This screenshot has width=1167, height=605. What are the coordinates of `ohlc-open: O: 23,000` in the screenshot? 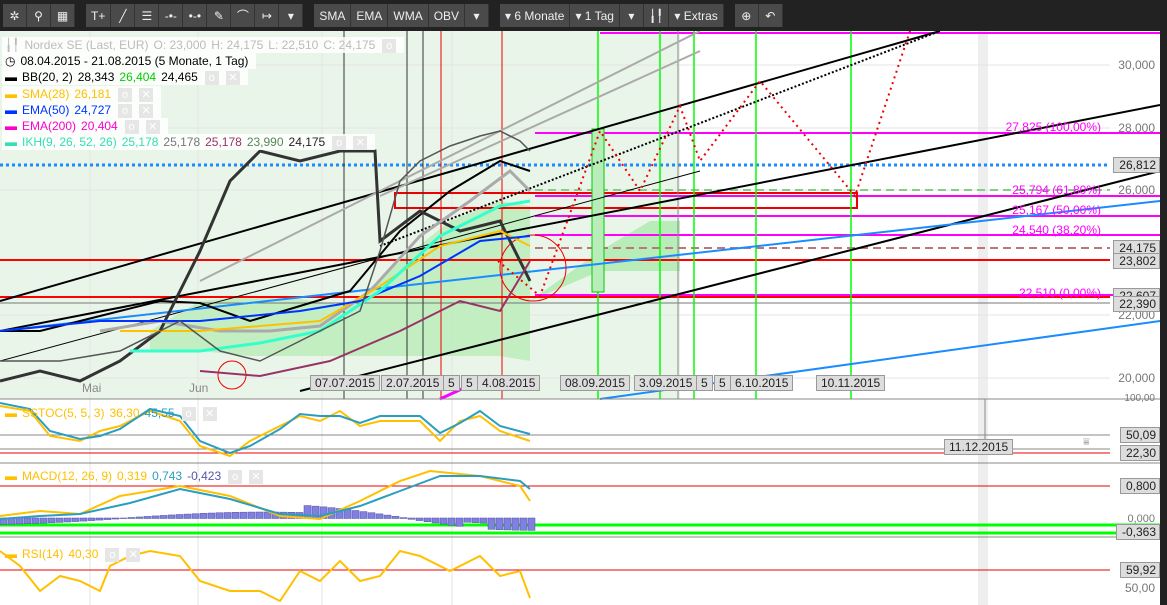 It's located at (180, 45).